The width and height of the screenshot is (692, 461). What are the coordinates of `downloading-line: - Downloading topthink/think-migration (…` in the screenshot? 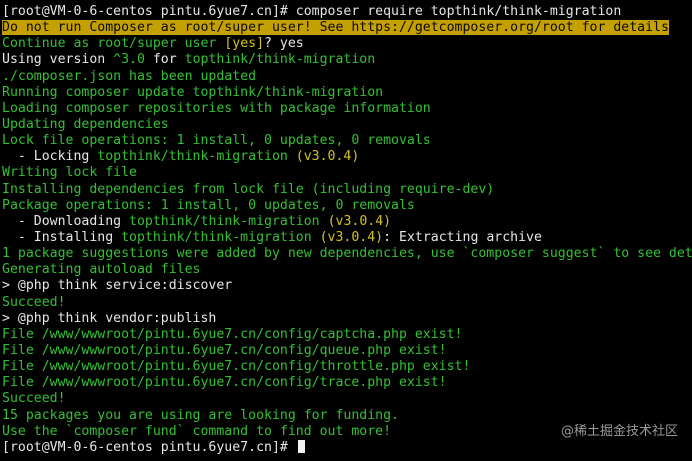 It's located at (347, 222).